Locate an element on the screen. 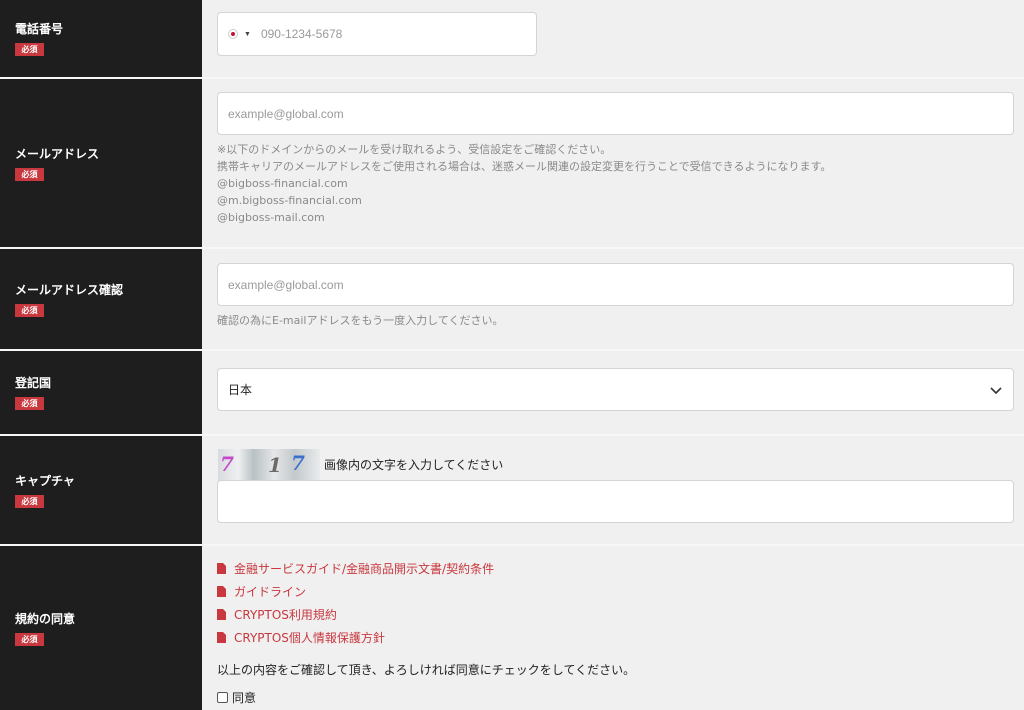 The image size is (1024, 710). email-note-line: @bigboss-mail.com is located at coordinates (271, 217).